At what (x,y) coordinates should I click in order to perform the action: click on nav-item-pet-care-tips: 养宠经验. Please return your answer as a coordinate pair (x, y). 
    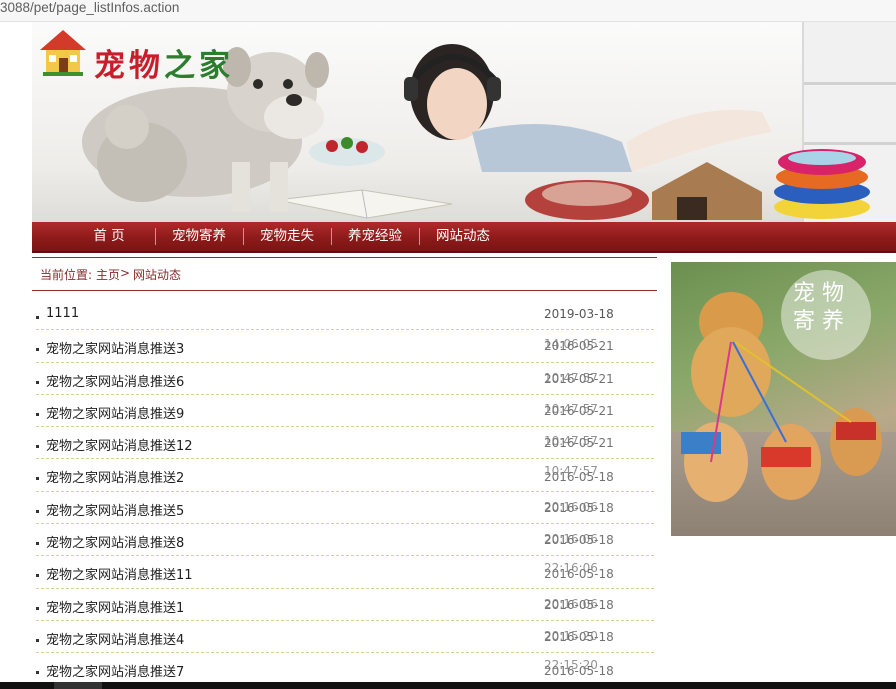
    Looking at the image, I should click on (375, 236).